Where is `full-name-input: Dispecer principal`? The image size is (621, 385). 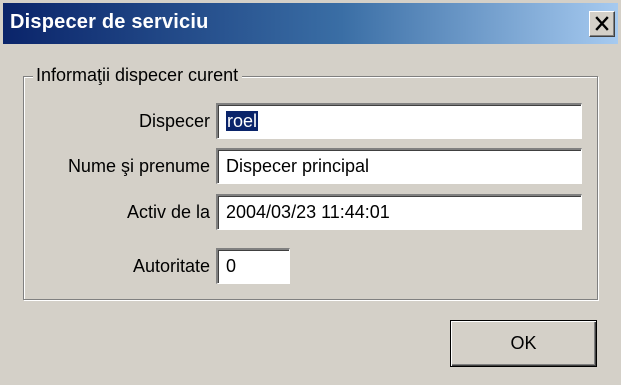 full-name-input: Dispecer principal is located at coordinates (399, 166).